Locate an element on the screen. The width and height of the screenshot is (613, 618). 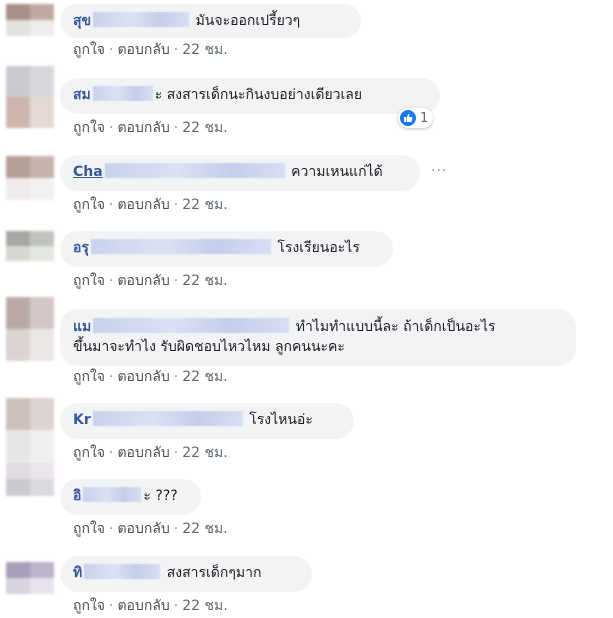
comment-text: โรงไหนอ่ะ is located at coordinates (281, 420).